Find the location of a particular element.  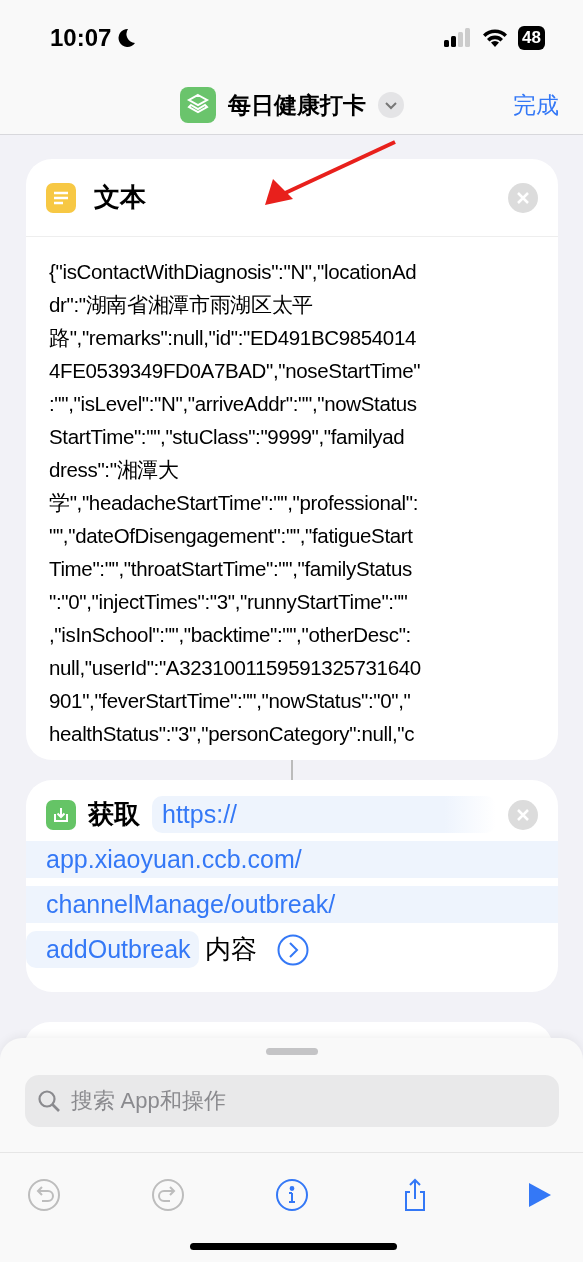

search-bar: 搜索 App和操作 is located at coordinates (291, 1101).